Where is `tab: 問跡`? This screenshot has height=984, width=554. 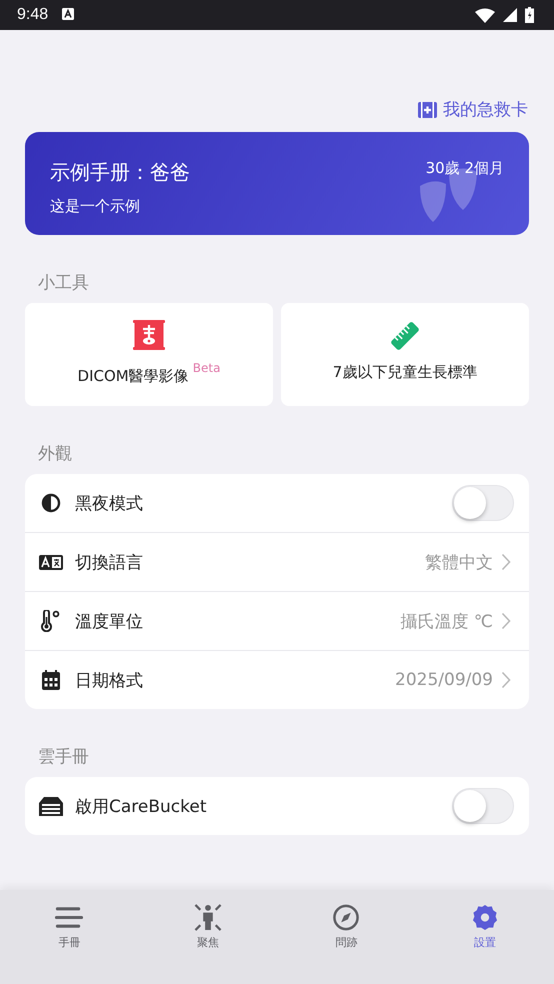
tab: 問跡 is located at coordinates (346, 927).